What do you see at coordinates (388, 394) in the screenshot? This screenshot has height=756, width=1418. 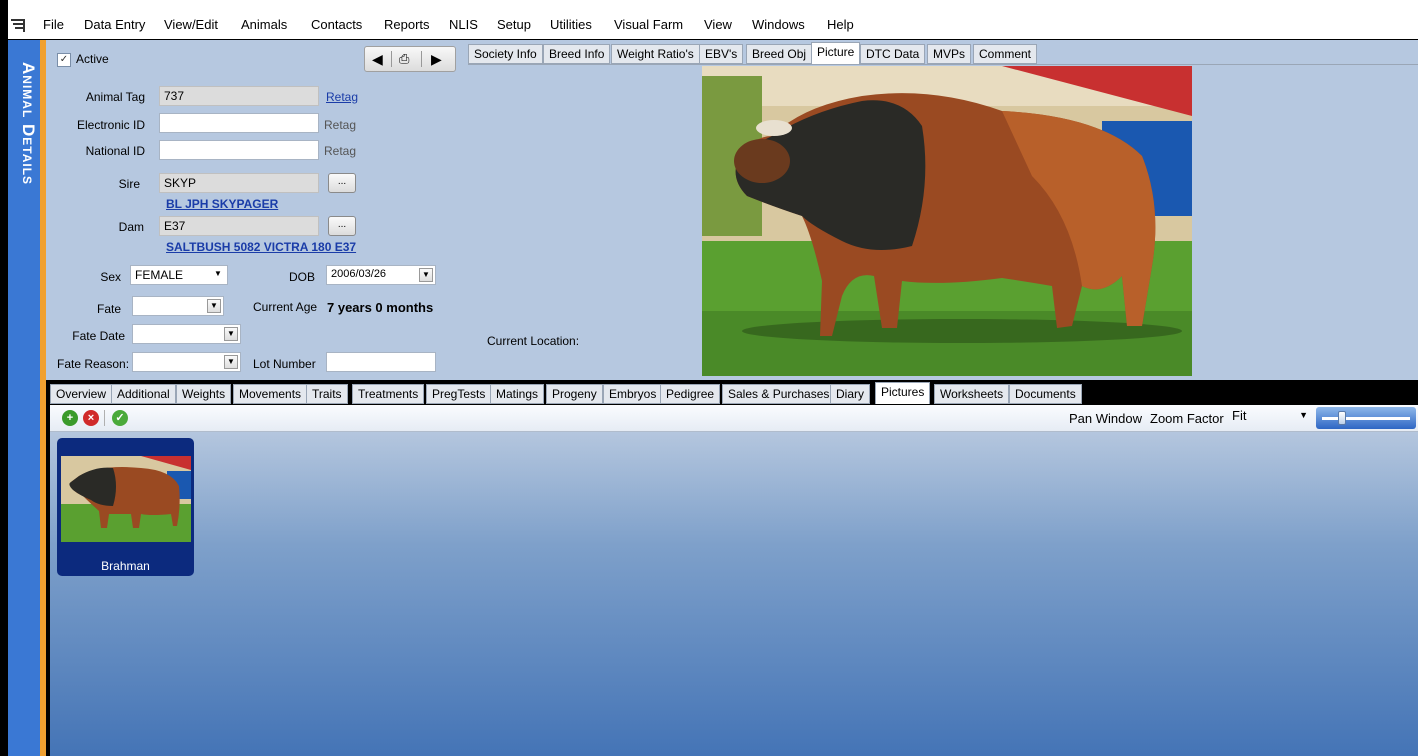 I see `tab-treatments: Treatments` at bounding box center [388, 394].